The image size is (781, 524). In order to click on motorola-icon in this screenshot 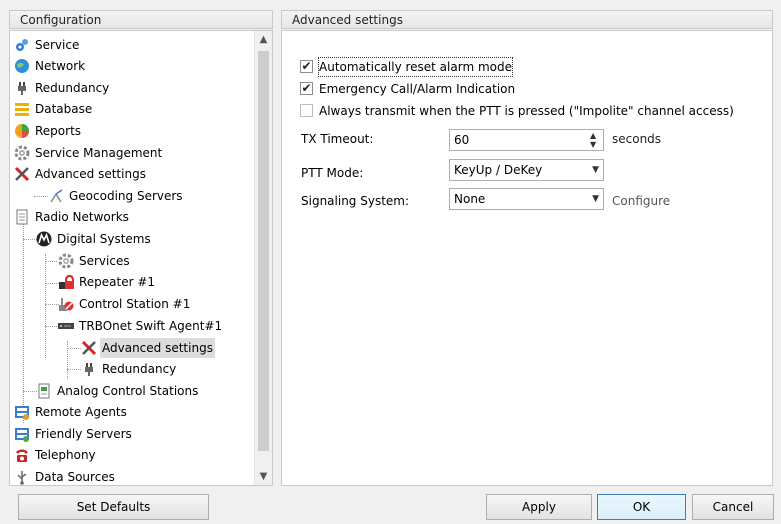, I will do `click(44, 239)`.